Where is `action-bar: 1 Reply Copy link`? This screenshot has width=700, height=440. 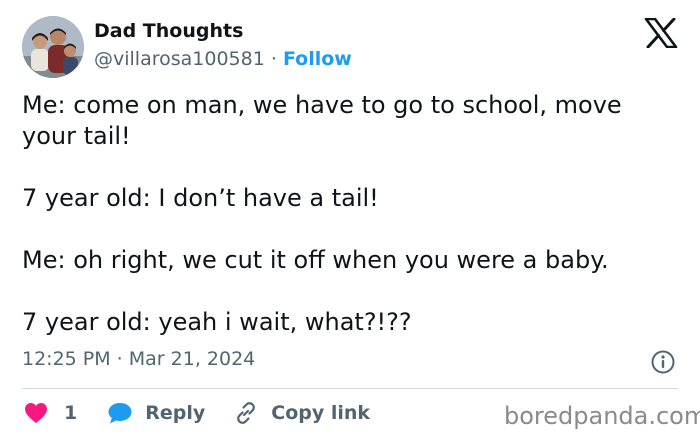 action-bar: 1 Reply Copy link is located at coordinates (197, 413).